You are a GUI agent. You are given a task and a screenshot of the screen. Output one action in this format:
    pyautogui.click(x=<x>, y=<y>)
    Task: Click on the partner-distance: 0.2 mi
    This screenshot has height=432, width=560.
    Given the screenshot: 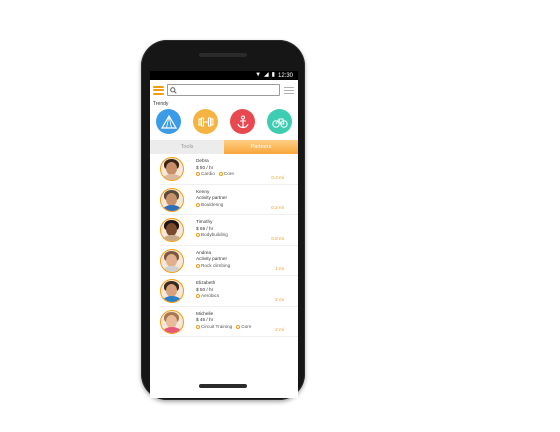 What is the action you would take?
    pyautogui.click(x=277, y=207)
    